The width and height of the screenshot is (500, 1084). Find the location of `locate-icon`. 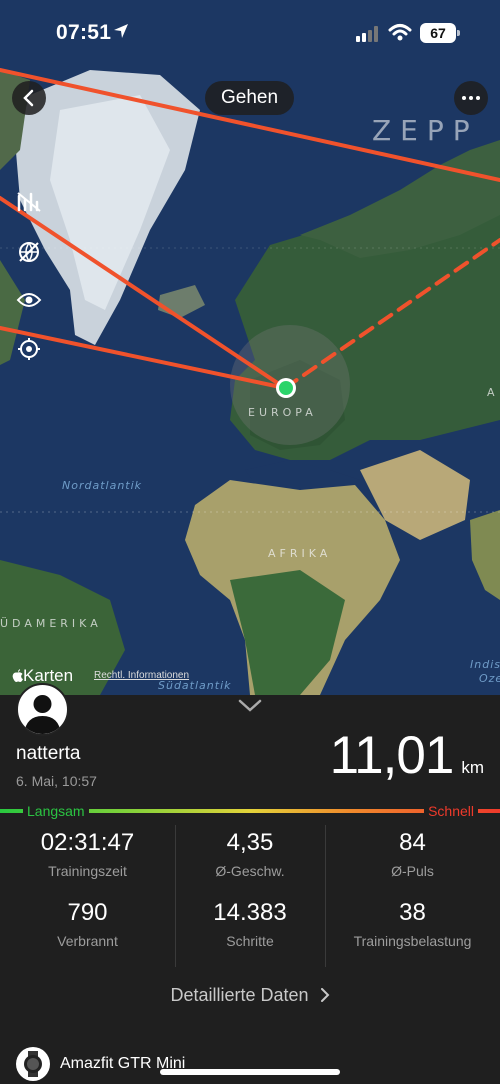

locate-icon is located at coordinates (29, 349).